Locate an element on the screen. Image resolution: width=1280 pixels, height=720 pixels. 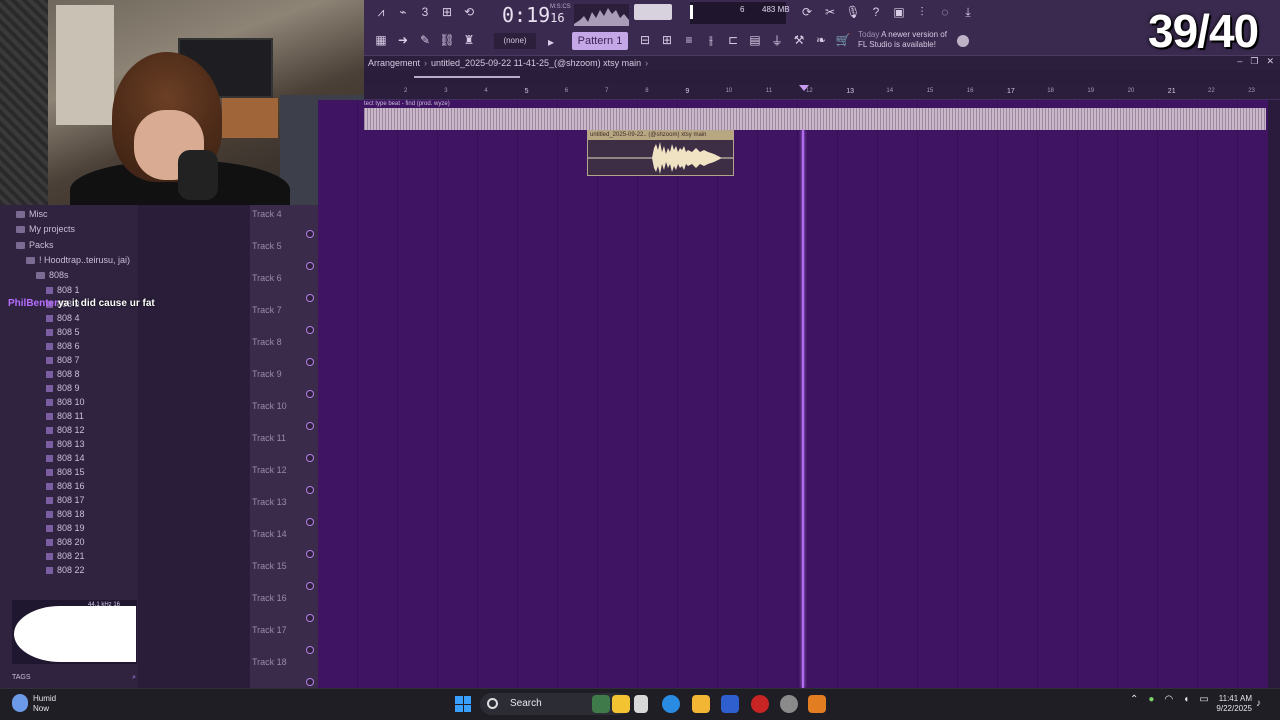
browser-sample-item: 808 14 is located at coordinates (65, 458).